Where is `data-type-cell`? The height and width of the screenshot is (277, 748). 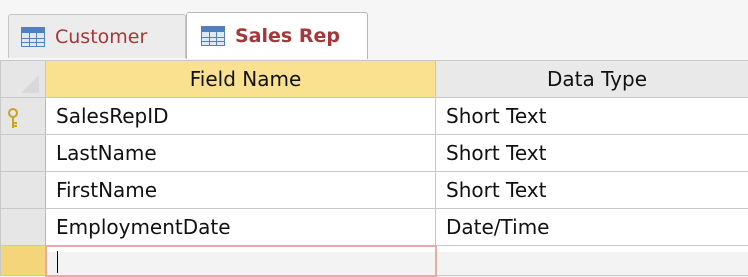
data-type-cell is located at coordinates (592, 261).